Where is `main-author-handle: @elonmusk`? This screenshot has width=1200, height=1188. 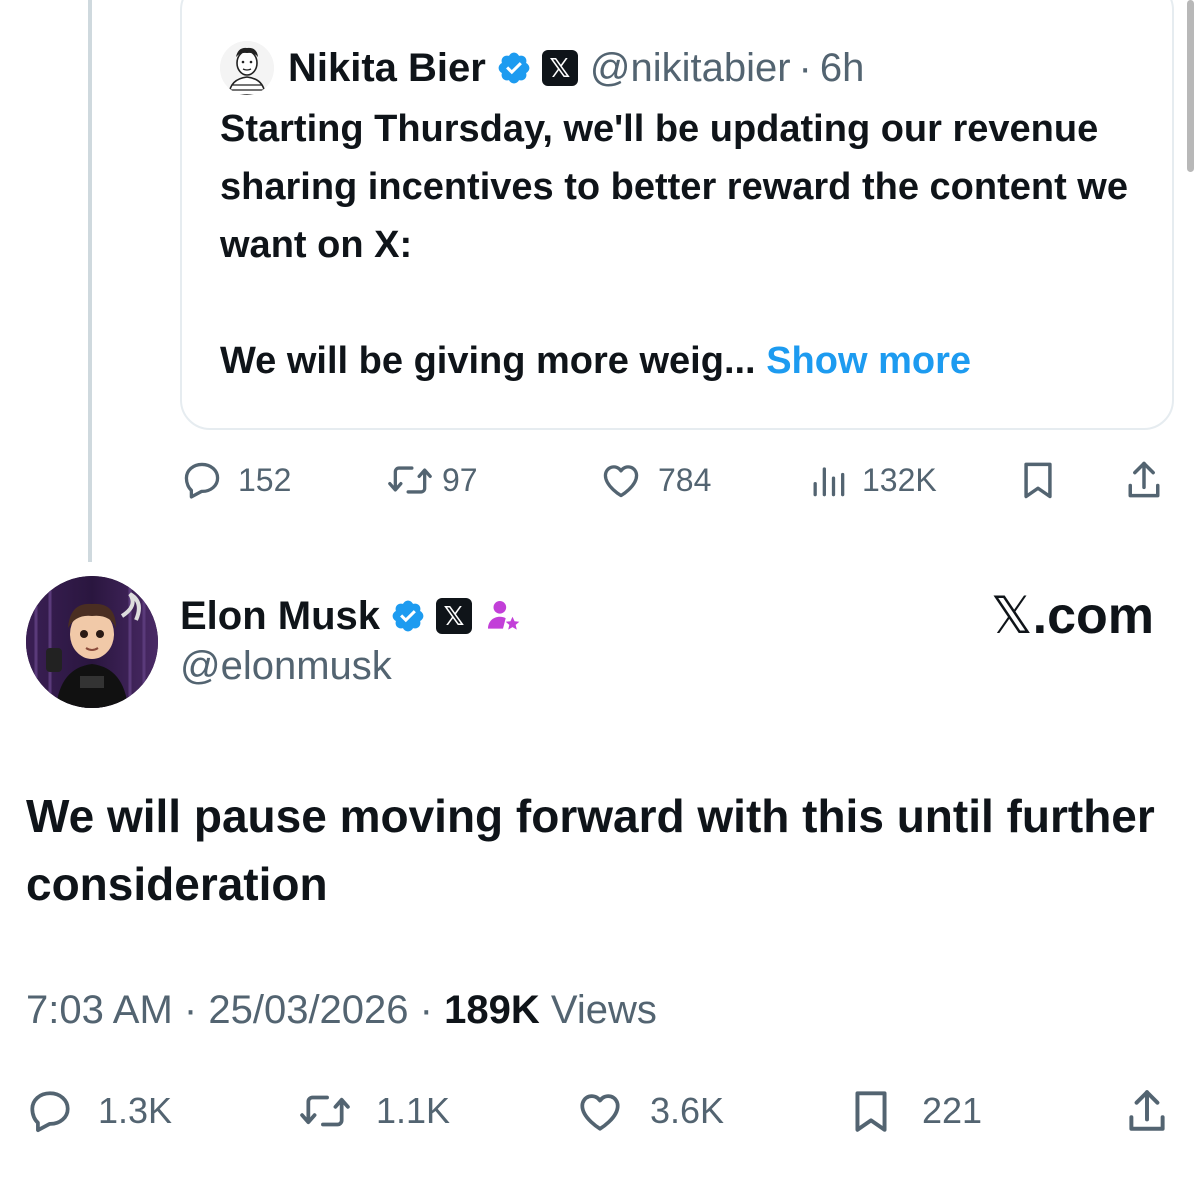
main-author-handle: @elonmusk is located at coordinates (286, 666).